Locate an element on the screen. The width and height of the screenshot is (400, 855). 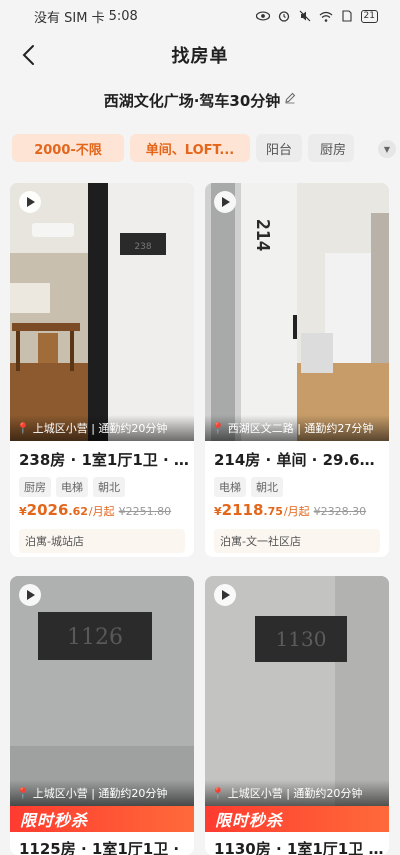
clock-text: 5:08 is located at coordinates (123, 16).